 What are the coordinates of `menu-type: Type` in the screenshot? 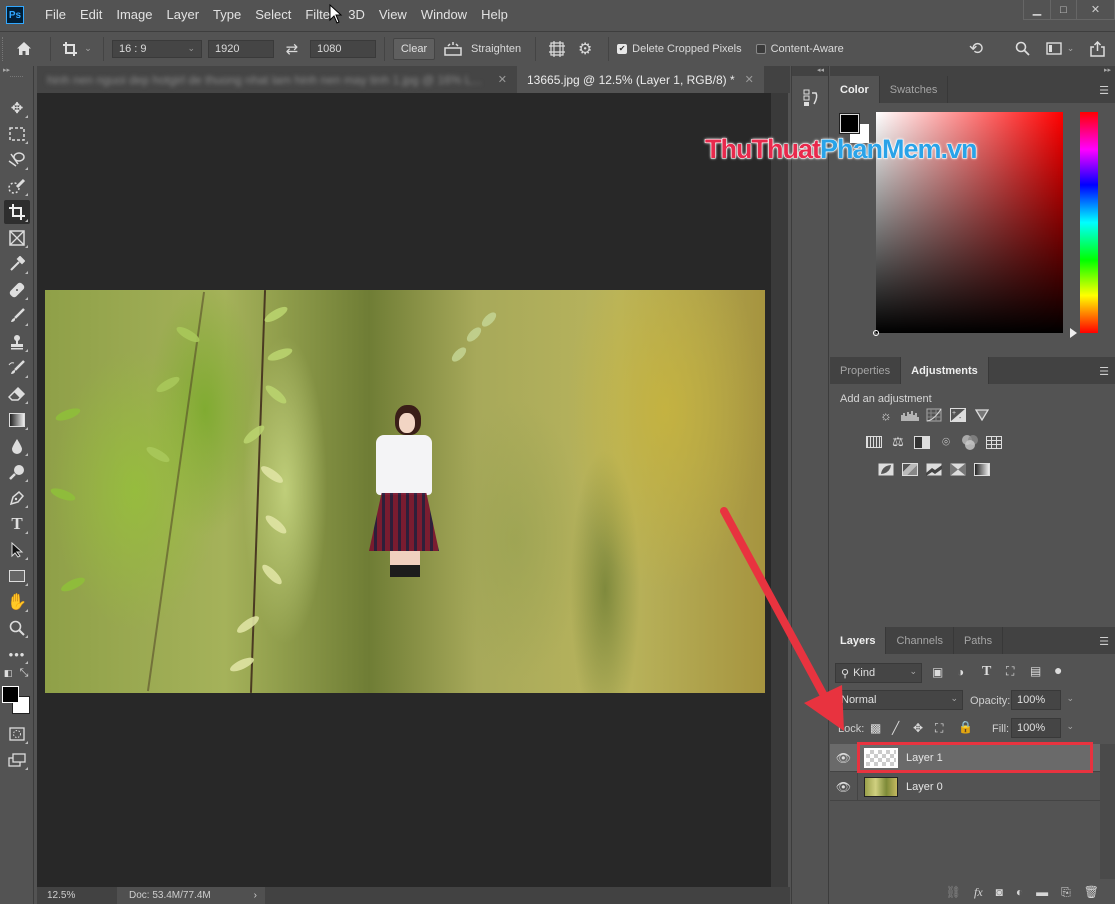 It's located at (227, 15).